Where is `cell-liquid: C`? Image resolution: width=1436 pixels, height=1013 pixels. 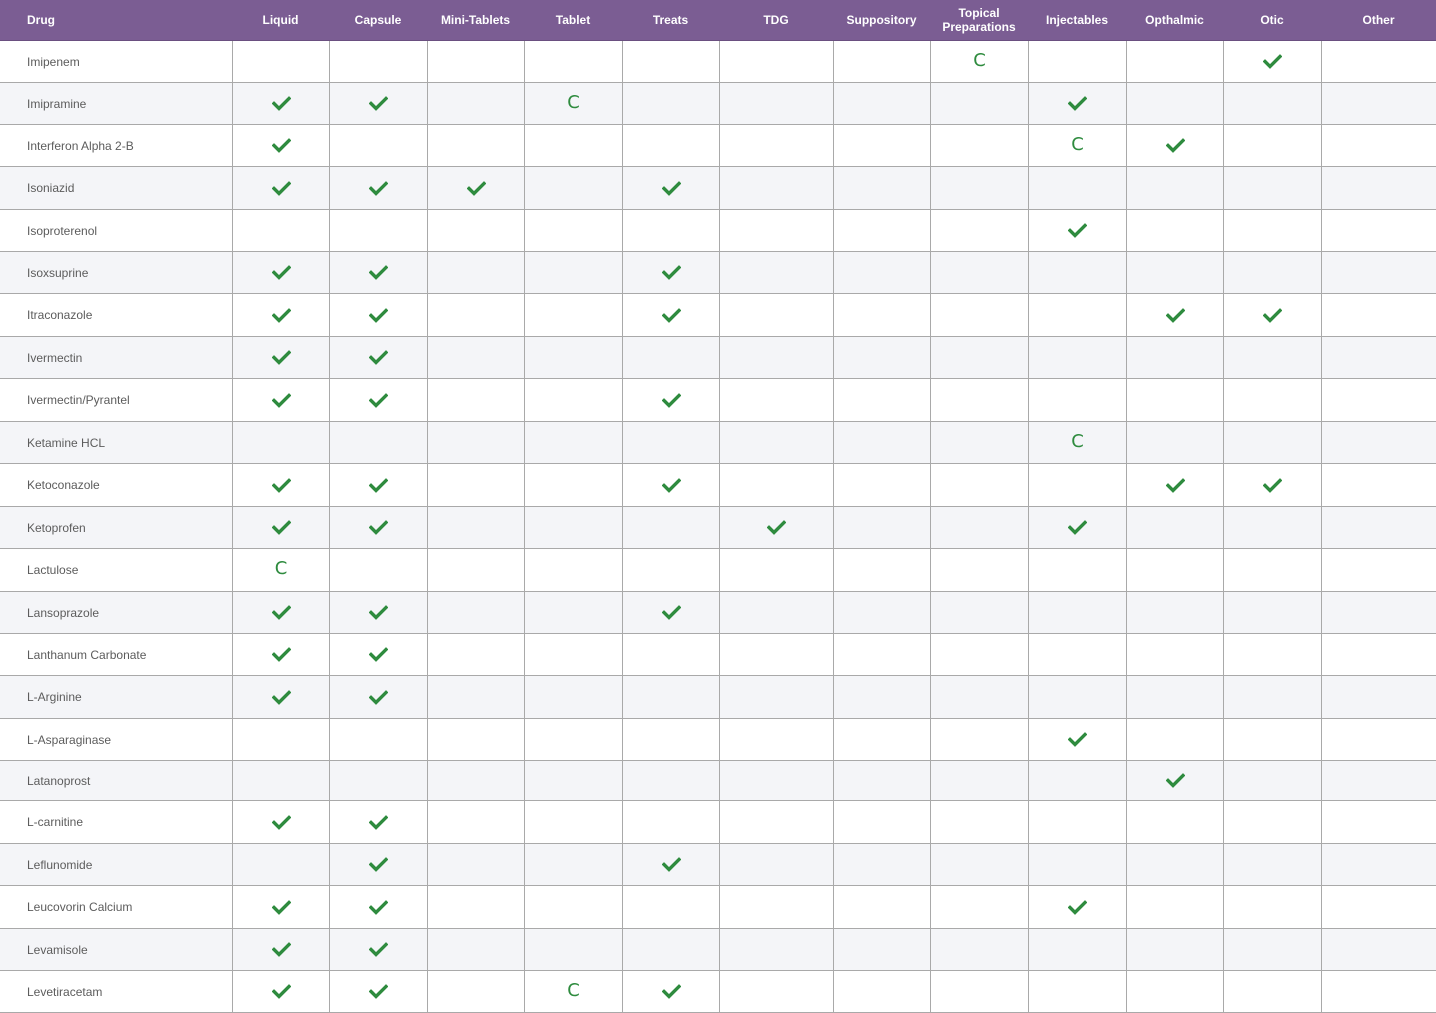
cell-liquid: C is located at coordinates (280, 570).